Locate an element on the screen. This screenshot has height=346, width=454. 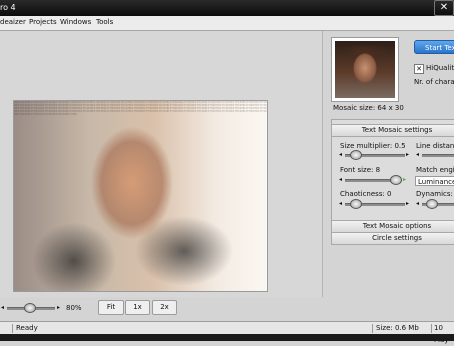
menu-item-ideaizer: deaizer is located at coordinates (13, 22).